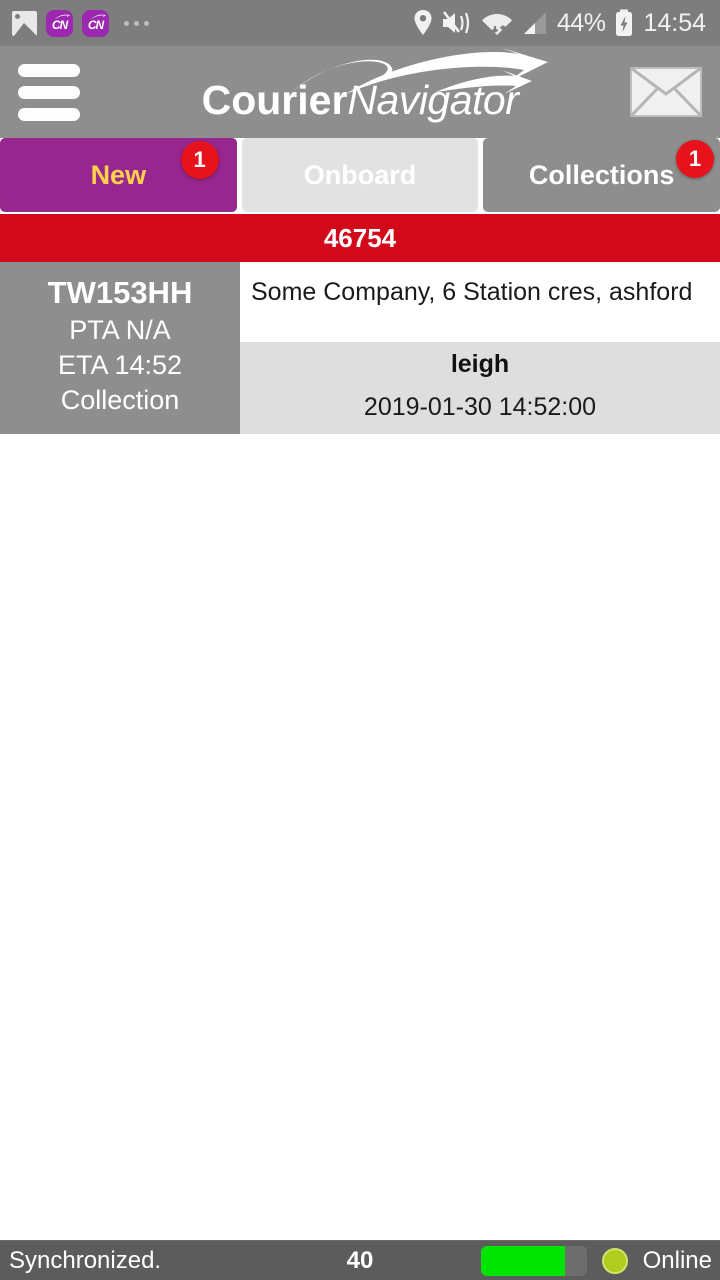  Describe the element at coordinates (480, 407) in the screenshot. I see `job-timestamp-label: 2019-01-30 14:52:00` at that location.